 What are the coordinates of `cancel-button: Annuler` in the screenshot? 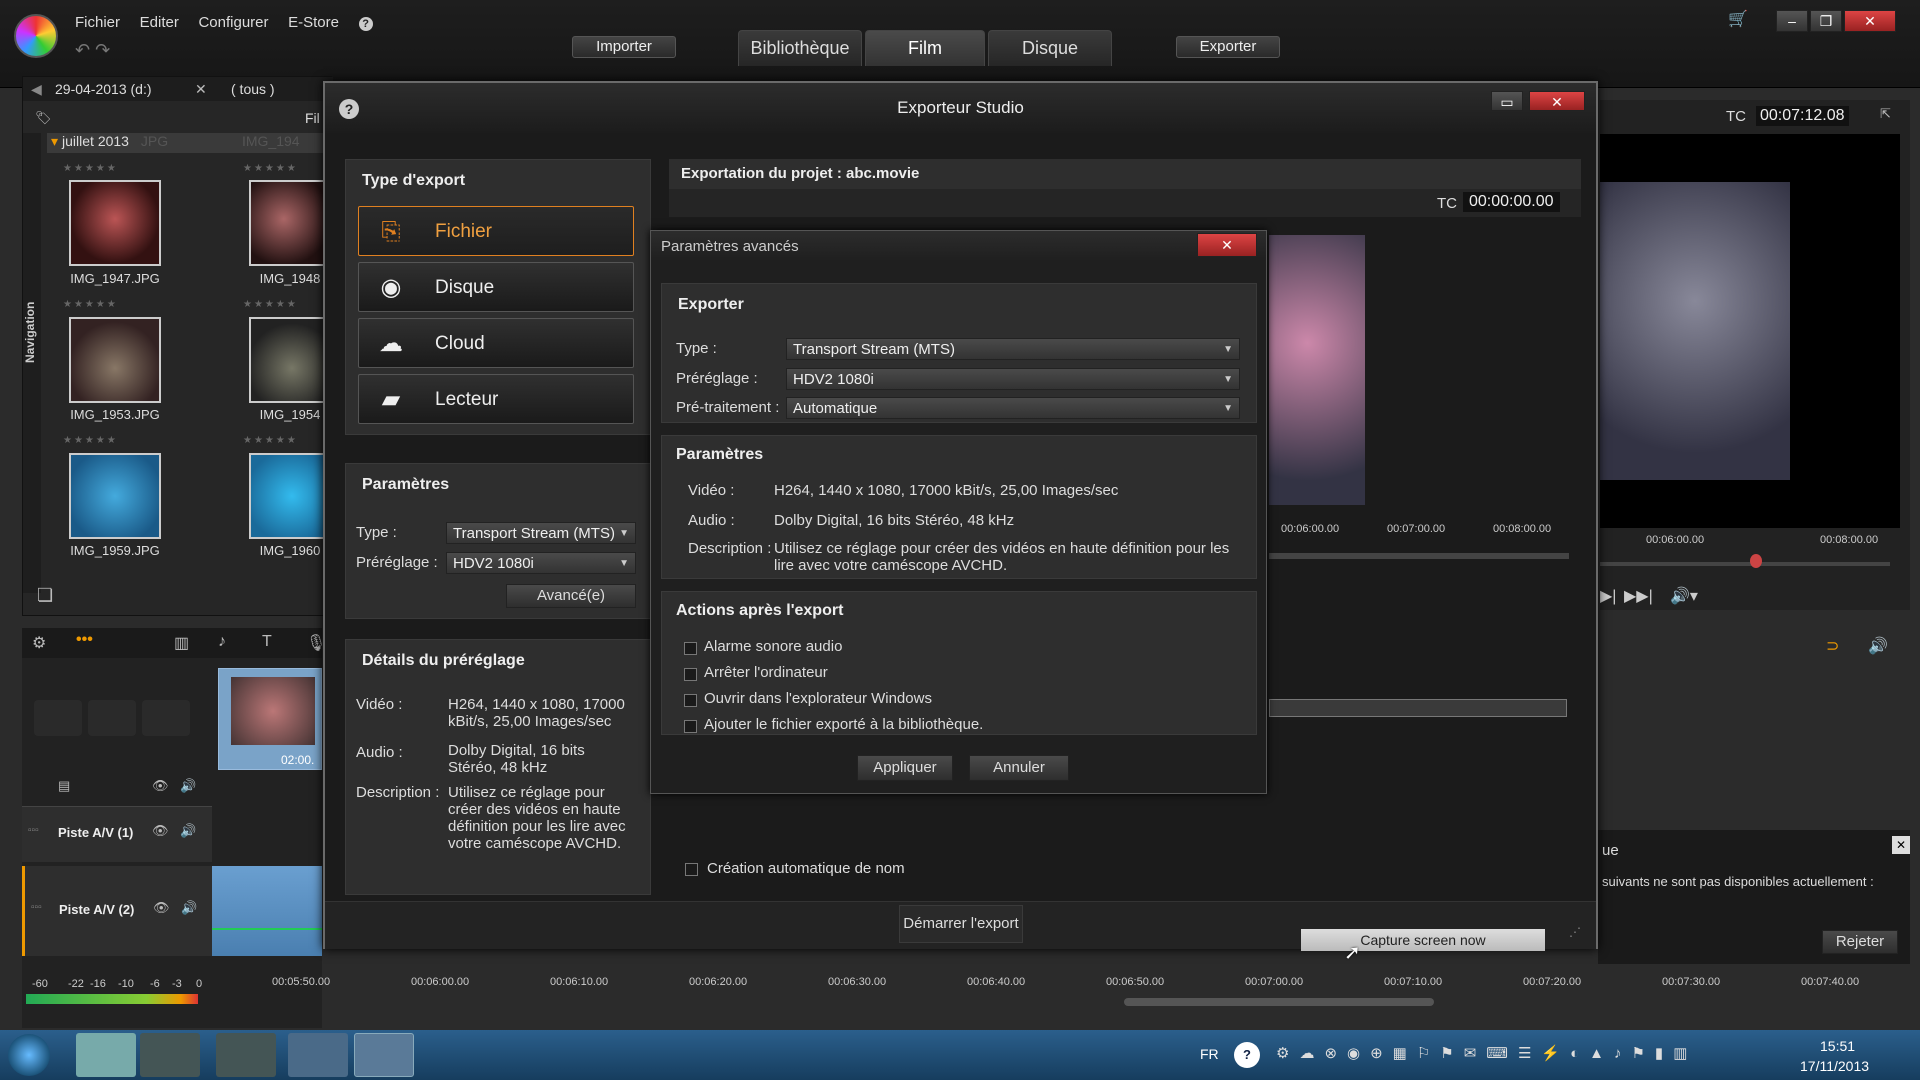 It's located at (1019, 768).